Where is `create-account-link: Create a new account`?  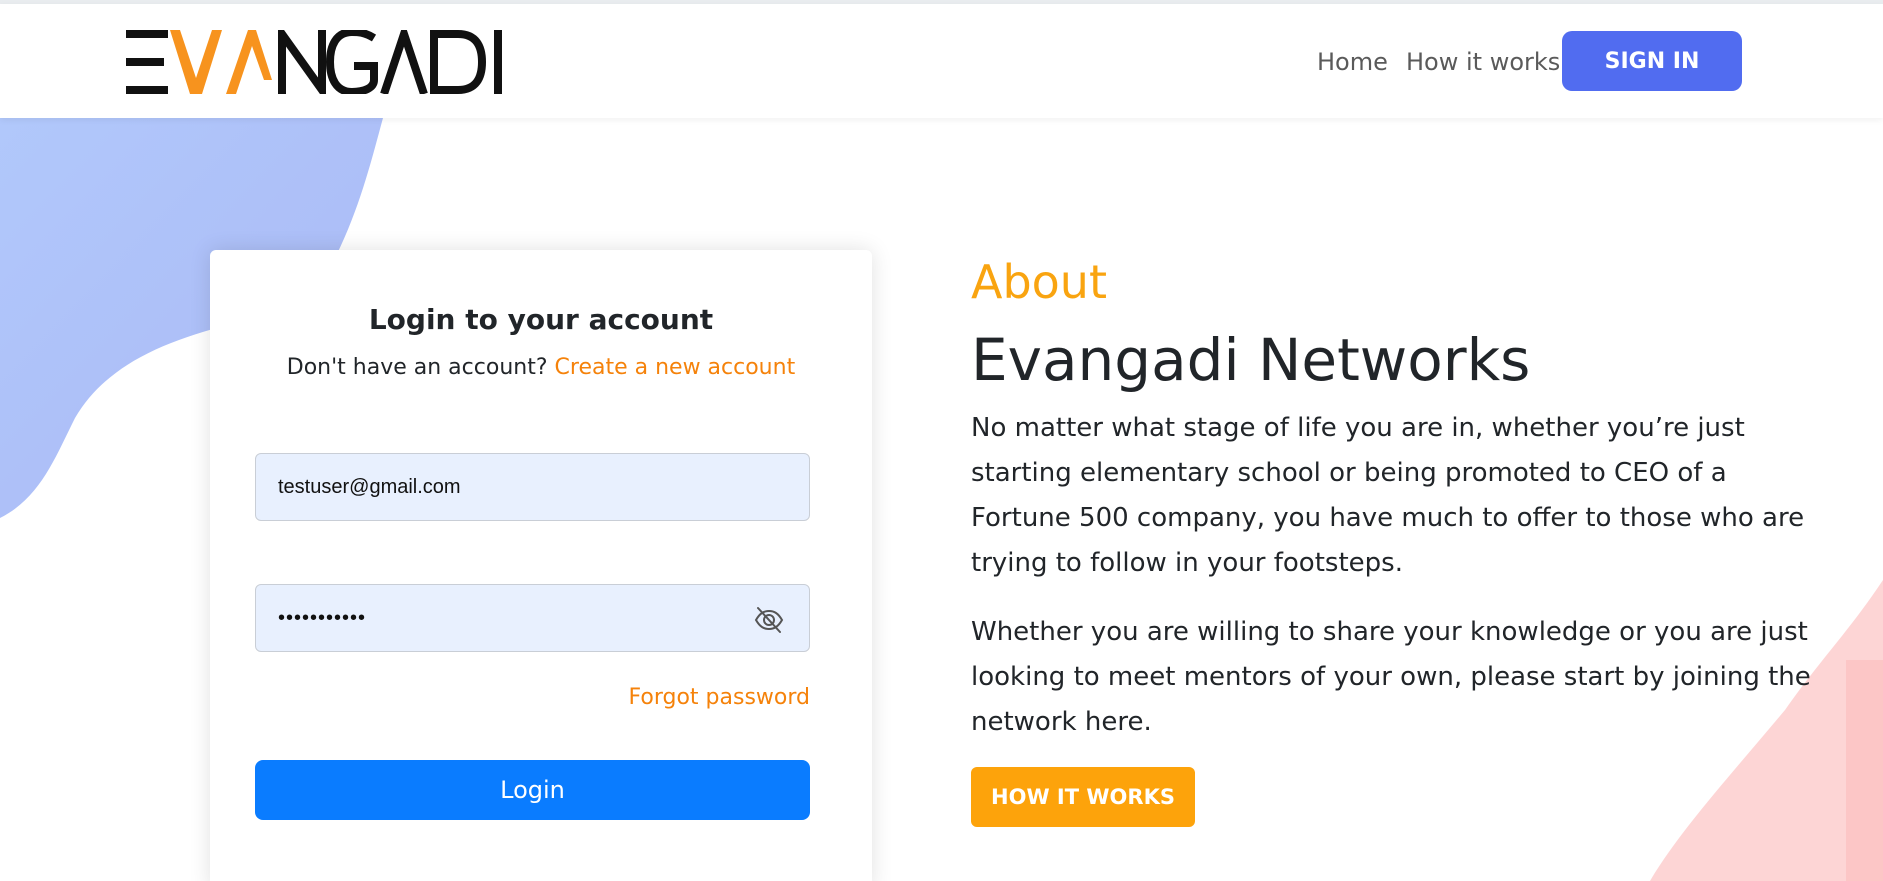
create-account-link: Create a new account is located at coordinates (675, 367).